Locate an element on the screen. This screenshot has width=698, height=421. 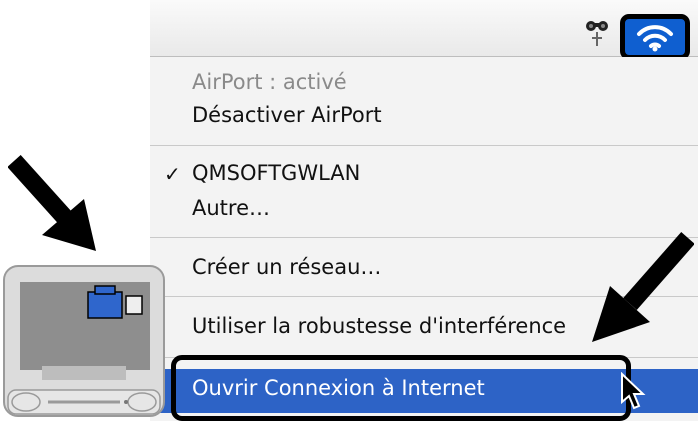
airport-menu-extra is located at coordinates (655, 37).